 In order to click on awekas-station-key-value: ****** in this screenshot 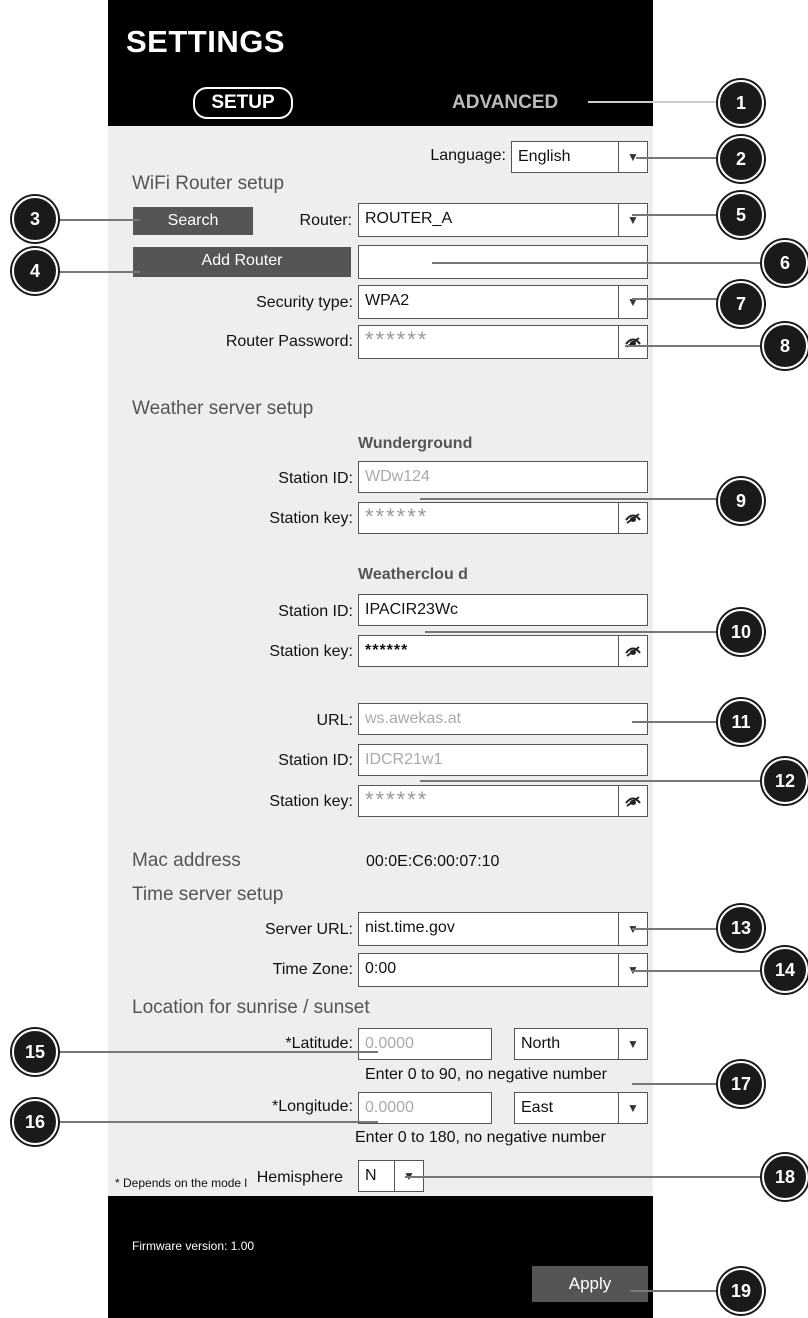, I will do `click(397, 799)`.